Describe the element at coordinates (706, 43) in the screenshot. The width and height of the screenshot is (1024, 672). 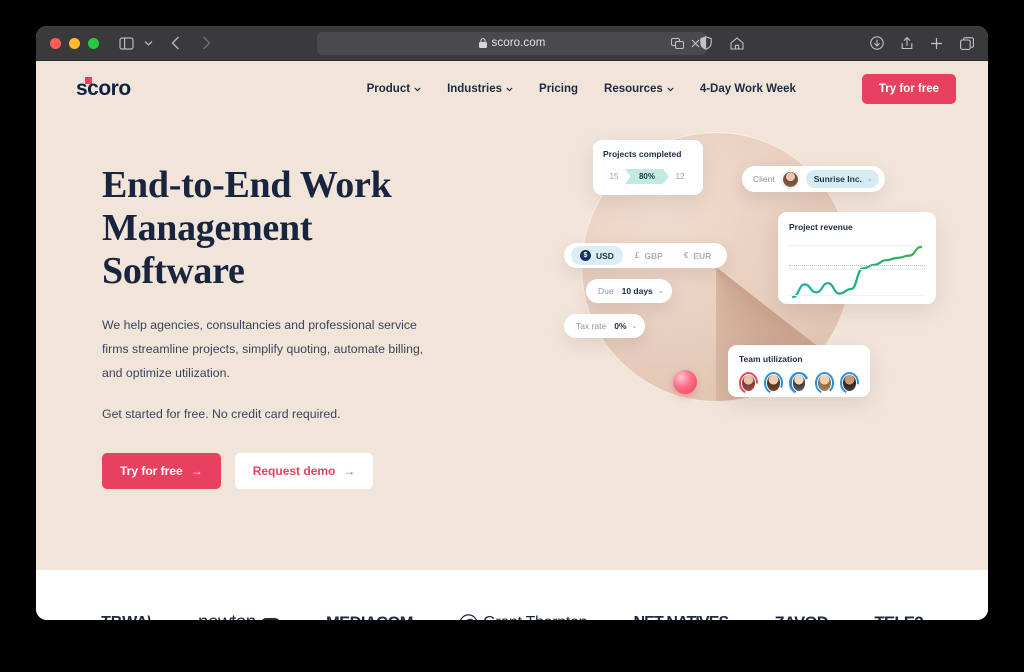
I see `reader-mode-icon` at that location.